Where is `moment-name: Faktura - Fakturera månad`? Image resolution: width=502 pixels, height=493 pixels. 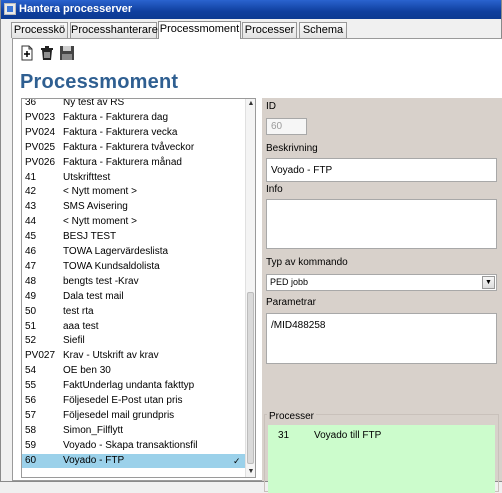
moment-name: Faktura - Fakturera månad is located at coordinates (122, 162).